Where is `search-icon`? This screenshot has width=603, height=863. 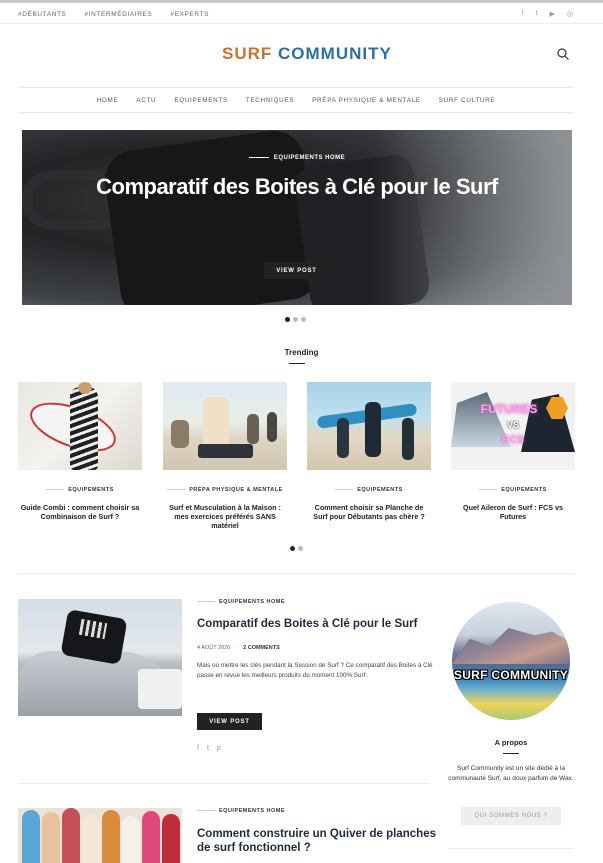 search-icon is located at coordinates (563, 54).